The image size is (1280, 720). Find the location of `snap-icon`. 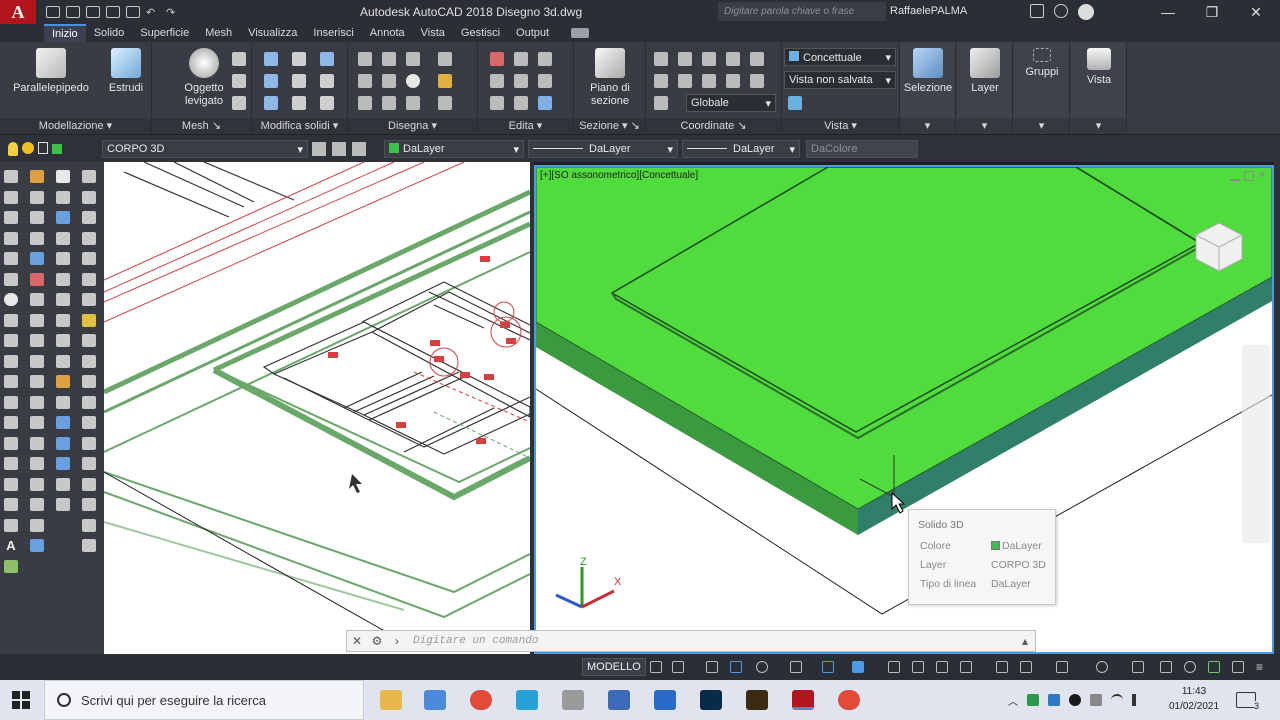

snap-icon is located at coordinates (678, 667).